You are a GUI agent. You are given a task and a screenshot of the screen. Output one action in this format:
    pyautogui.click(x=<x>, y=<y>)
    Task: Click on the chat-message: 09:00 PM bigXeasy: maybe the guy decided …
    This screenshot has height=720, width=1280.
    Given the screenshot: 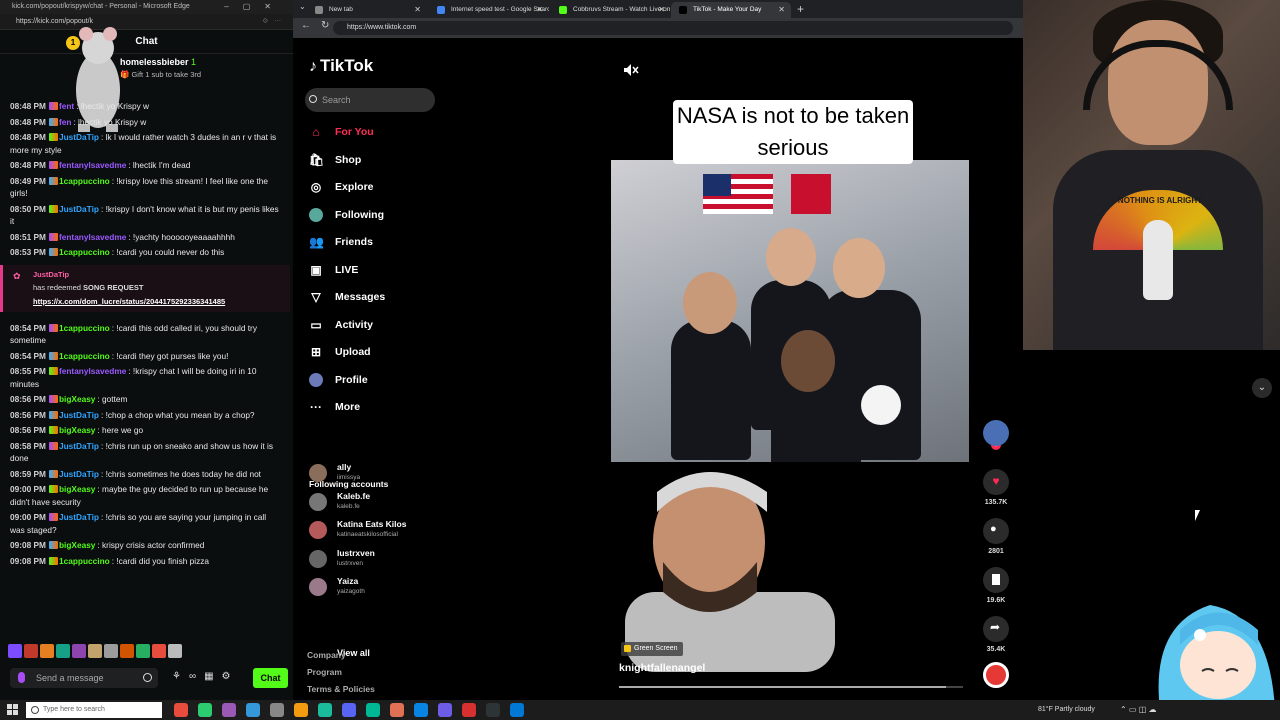 What is the action you would take?
    pyautogui.click(x=145, y=495)
    